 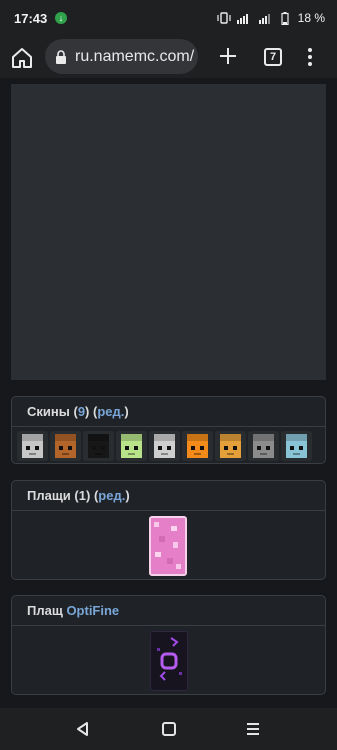 I want to click on capes-card: Плащи (1) (ред.), so click(x=168, y=530).